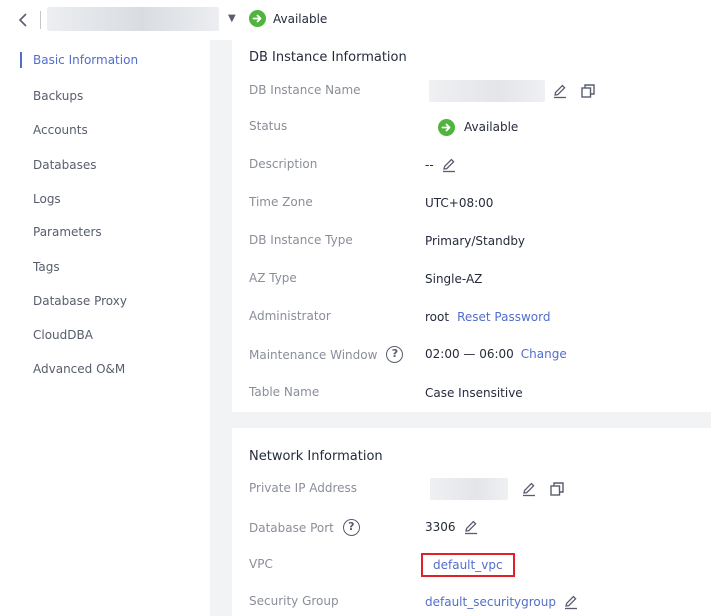 This screenshot has height=616, width=711. Describe the element at coordinates (454, 279) in the screenshot. I see `az-type-value: Single-AZ` at that location.